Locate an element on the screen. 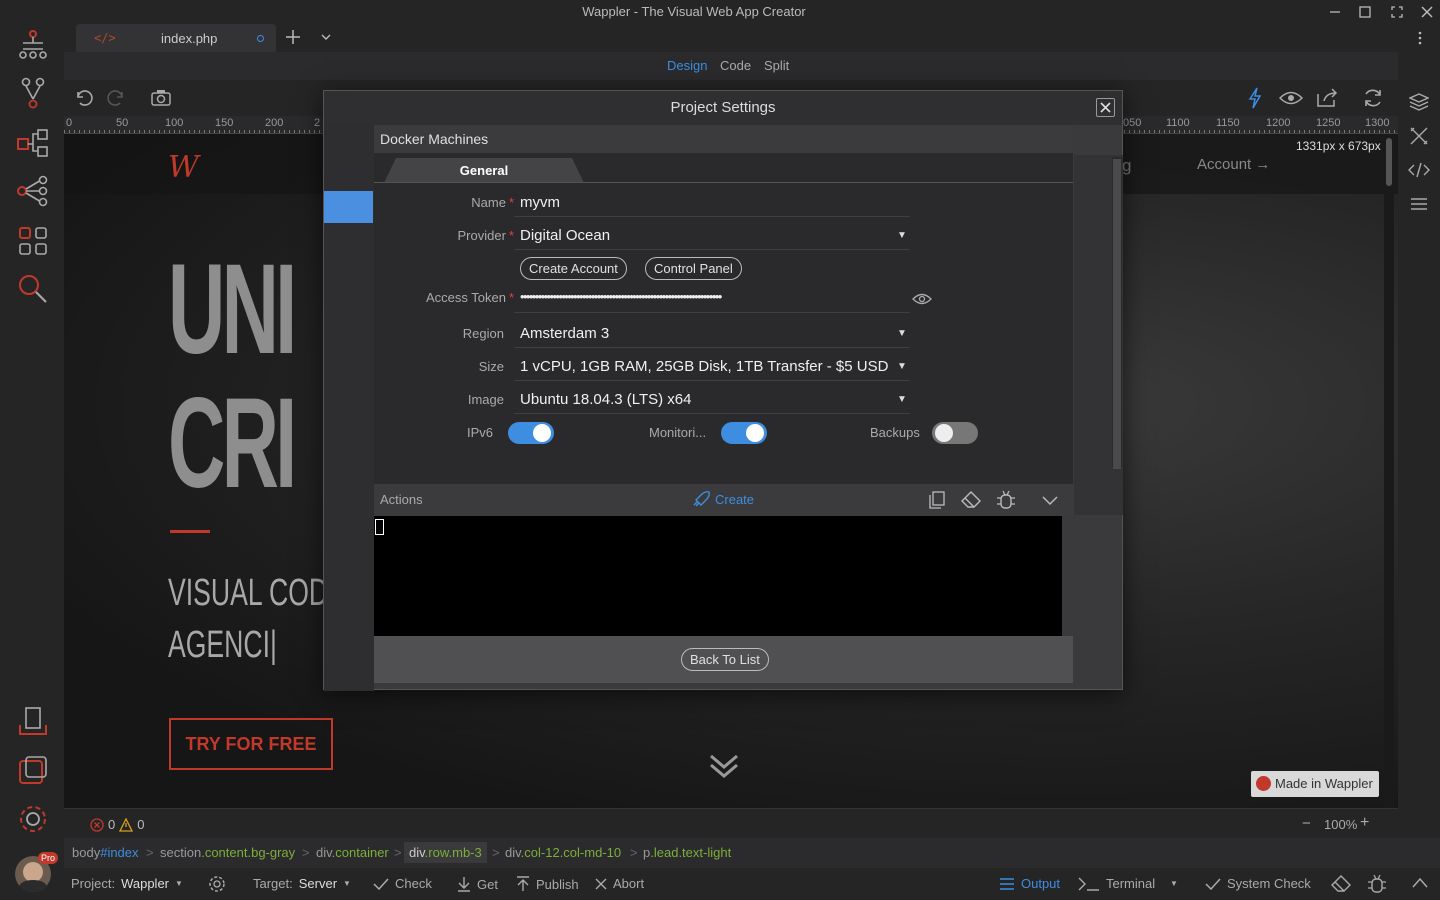 The image size is (1440, 900). terminal-tab: Terminal is located at coordinates (1116, 883).